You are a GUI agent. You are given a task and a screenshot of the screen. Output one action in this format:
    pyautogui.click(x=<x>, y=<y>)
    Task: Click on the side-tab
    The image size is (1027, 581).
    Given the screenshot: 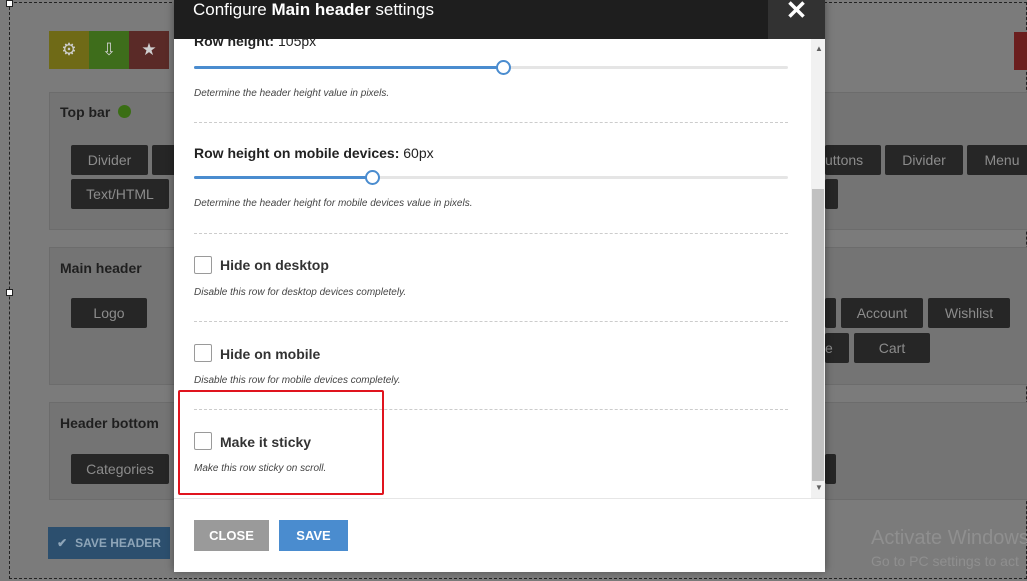 What is the action you would take?
    pyautogui.click(x=1020, y=51)
    